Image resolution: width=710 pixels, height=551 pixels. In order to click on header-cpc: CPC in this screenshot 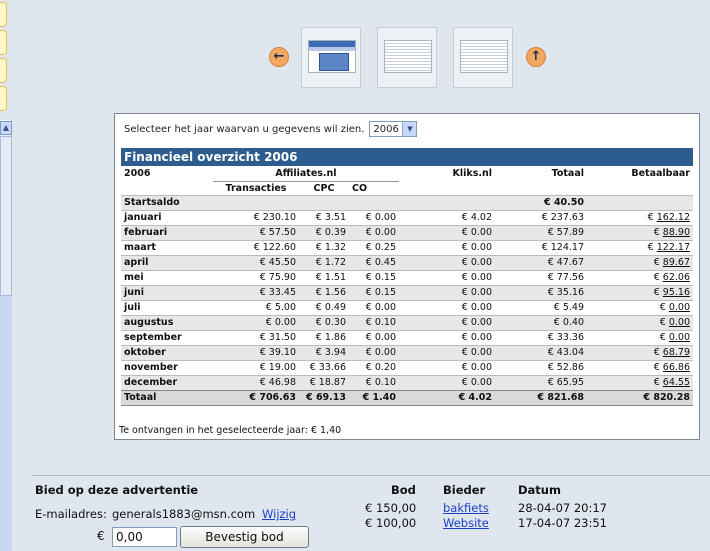, I will do `click(324, 187)`.